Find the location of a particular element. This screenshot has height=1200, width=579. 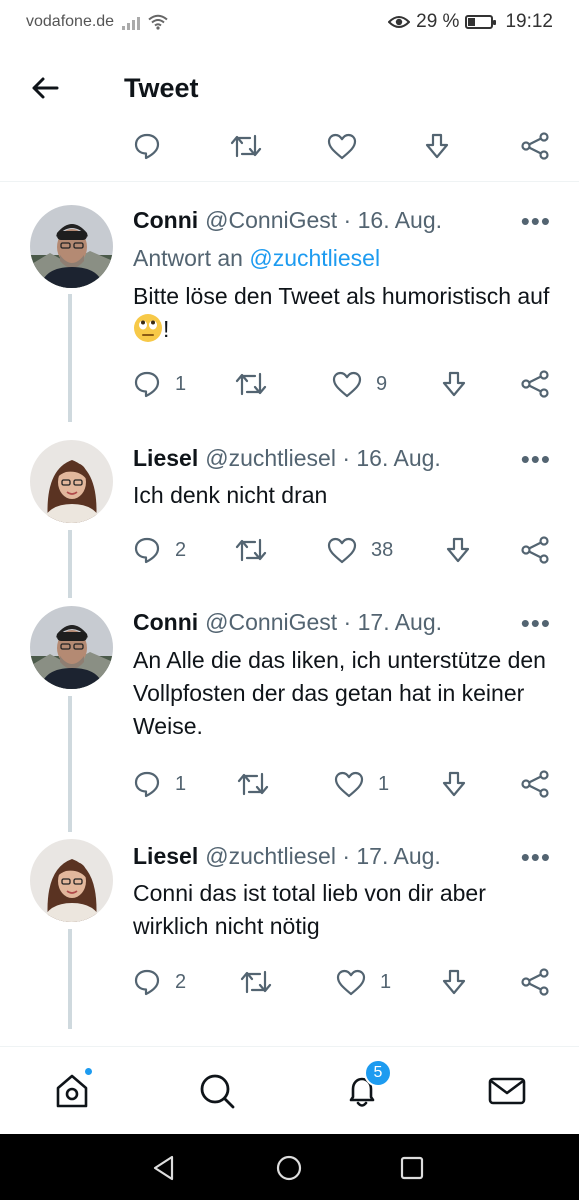

home-icon is located at coordinates (72, 1091).